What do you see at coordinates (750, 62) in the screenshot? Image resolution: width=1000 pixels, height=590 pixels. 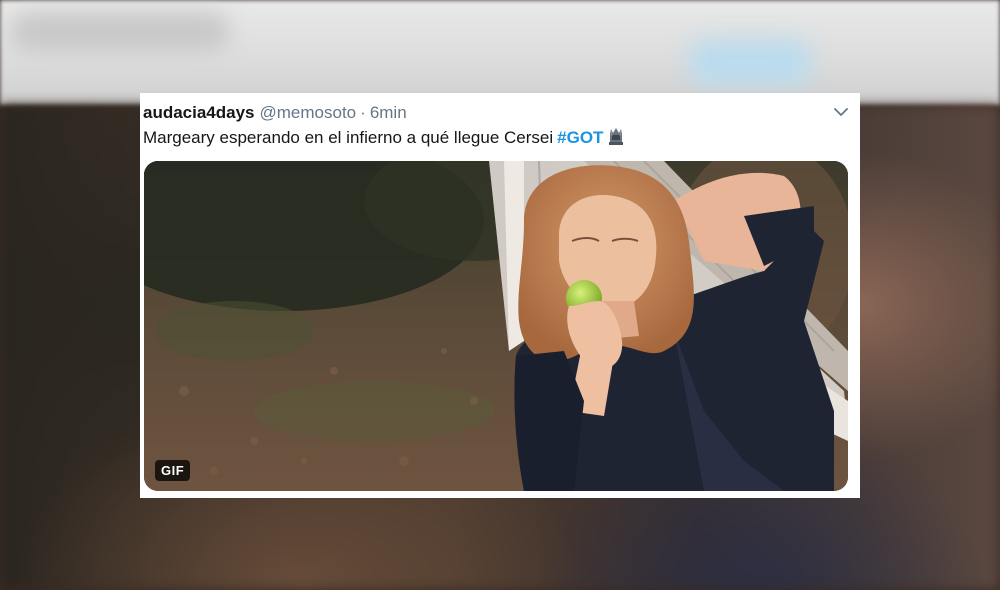 I see `blurred-background-hashtag` at bounding box center [750, 62].